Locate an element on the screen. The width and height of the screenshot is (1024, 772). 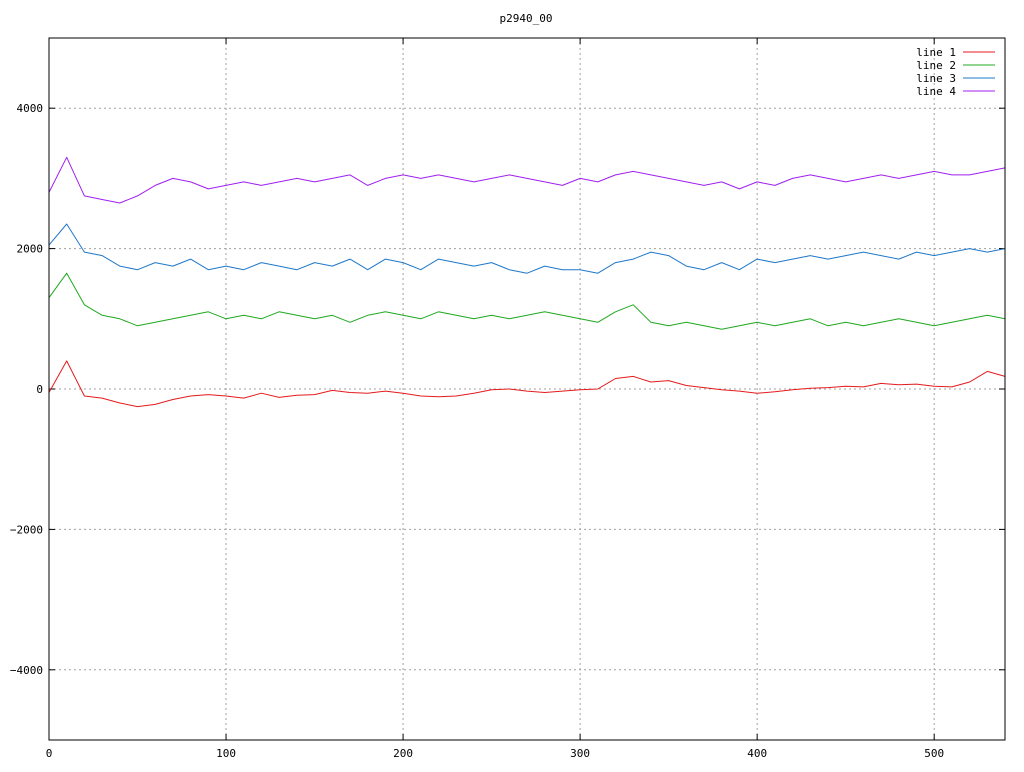
x-tick-label: 100 is located at coordinates (226, 753).